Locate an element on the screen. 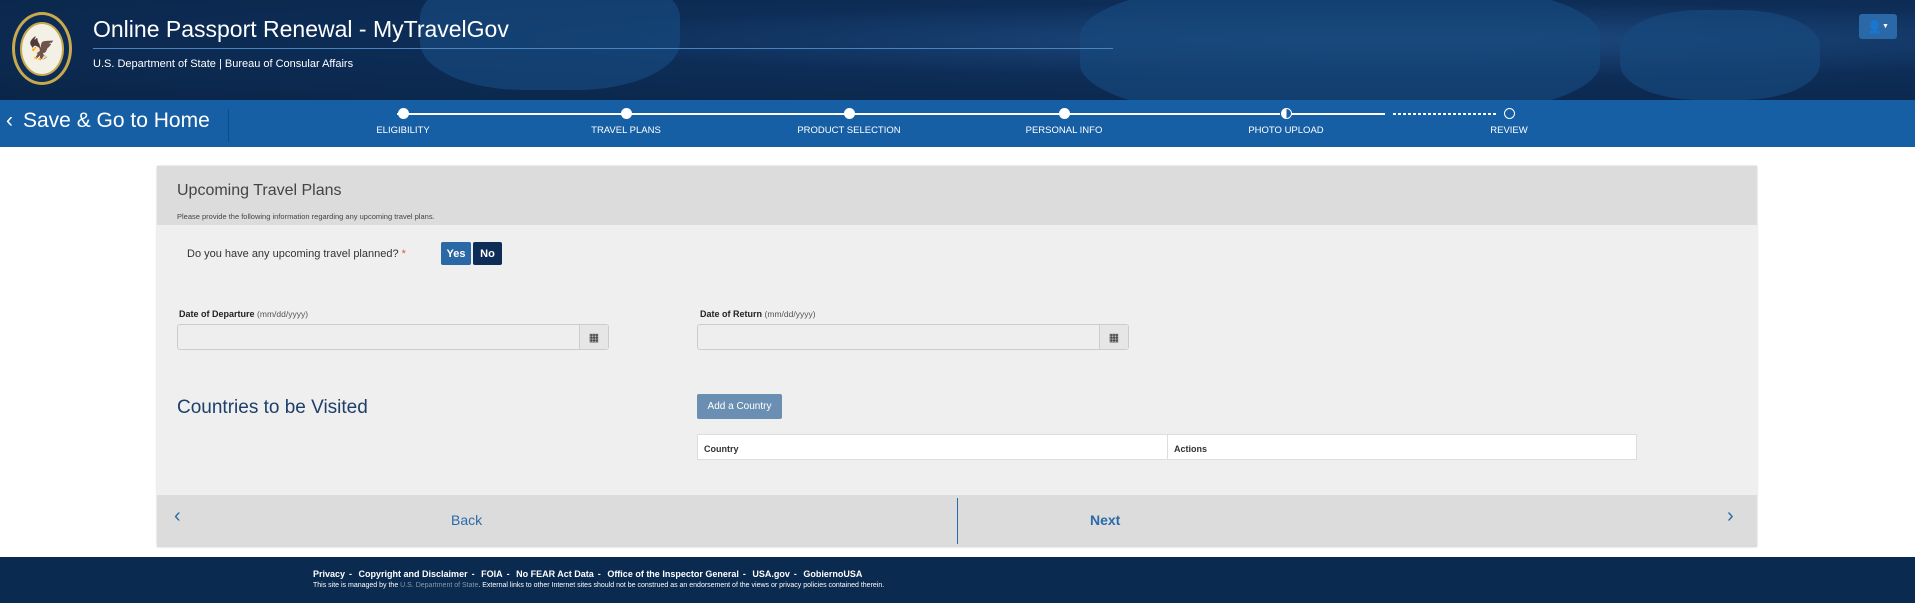 This screenshot has height=603, width=1915. footer-link-privacy: Privacy is located at coordinates (329, 574).